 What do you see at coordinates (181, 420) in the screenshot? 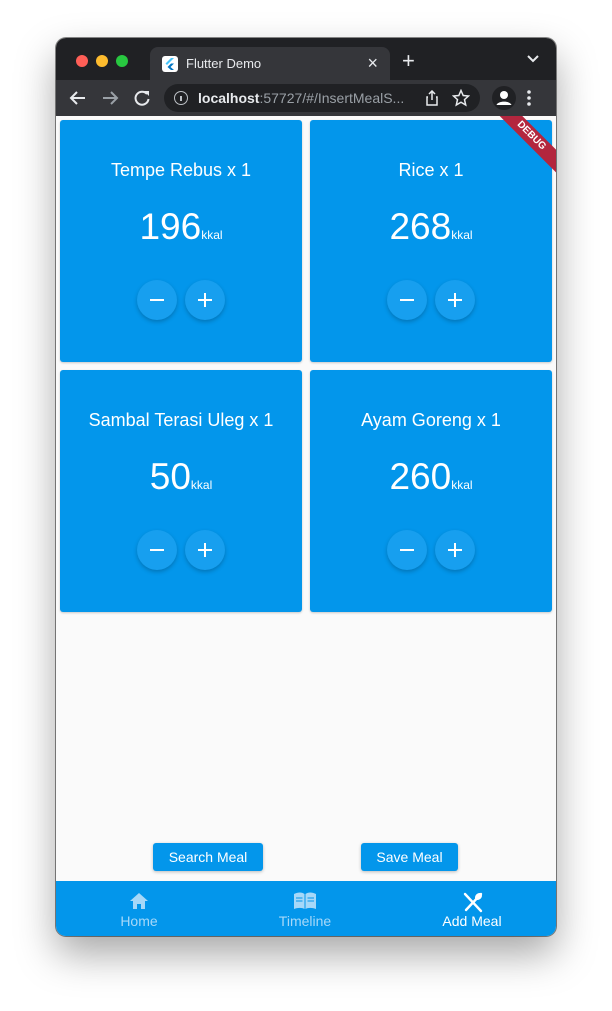
I see `meal-name: Sambal Terasi Uleg x 1` at bounding box center [181, 420].